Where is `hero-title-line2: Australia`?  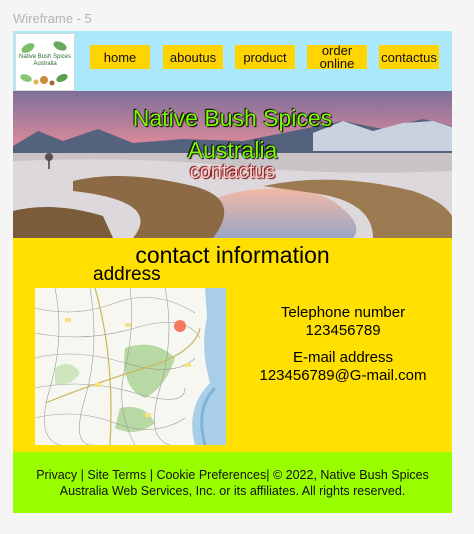
hero-title-line2: Australia is located at coordinates (232, 150).